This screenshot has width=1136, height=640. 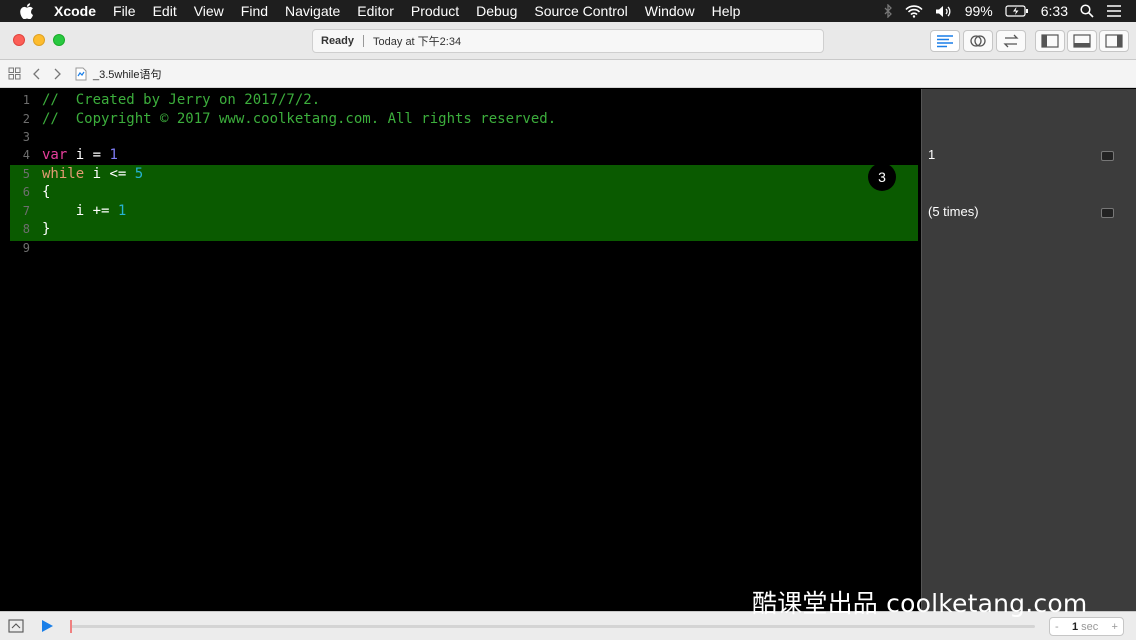 I want to click on code-text: i += 1, so click(x=84, y=211).